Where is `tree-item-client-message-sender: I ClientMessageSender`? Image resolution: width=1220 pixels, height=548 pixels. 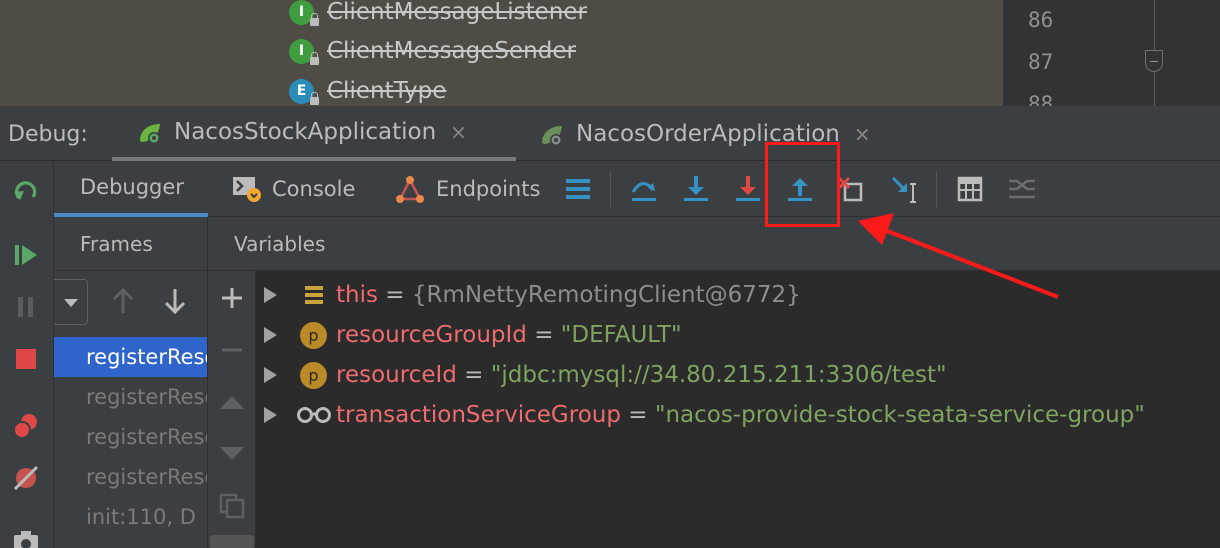
tree-item-client-message-sender: I ClientMessageSender is located at coordinates (432, 51).